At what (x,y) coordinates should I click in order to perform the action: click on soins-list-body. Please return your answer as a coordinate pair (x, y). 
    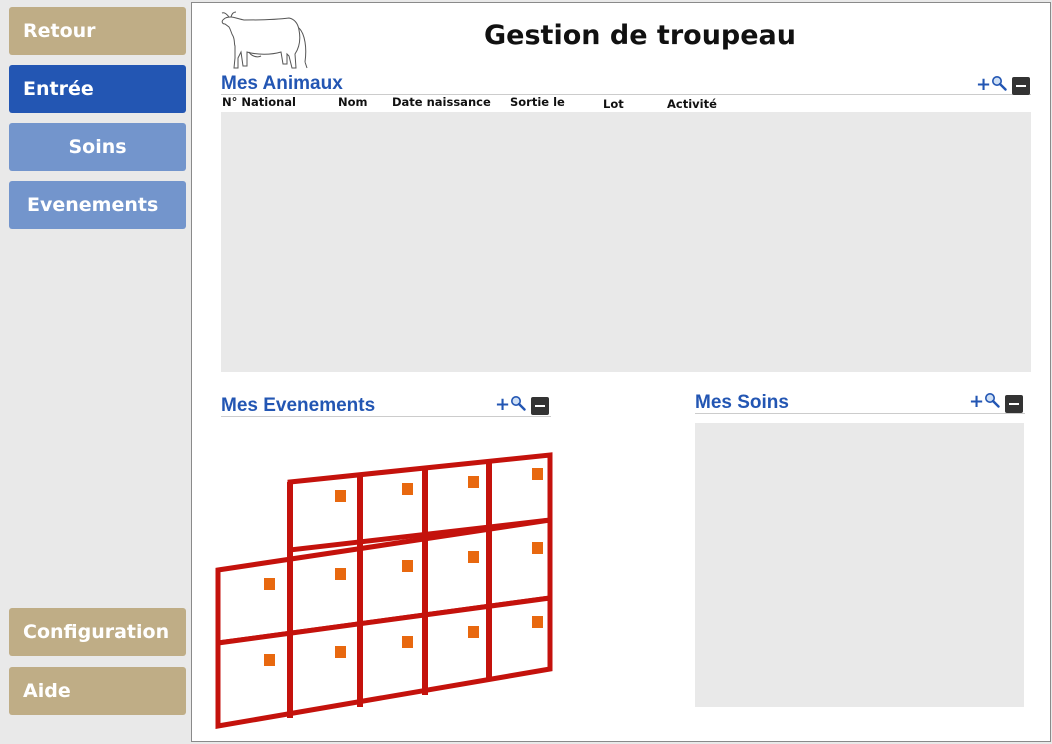
    Looking at the image, I should click on (859, 565).